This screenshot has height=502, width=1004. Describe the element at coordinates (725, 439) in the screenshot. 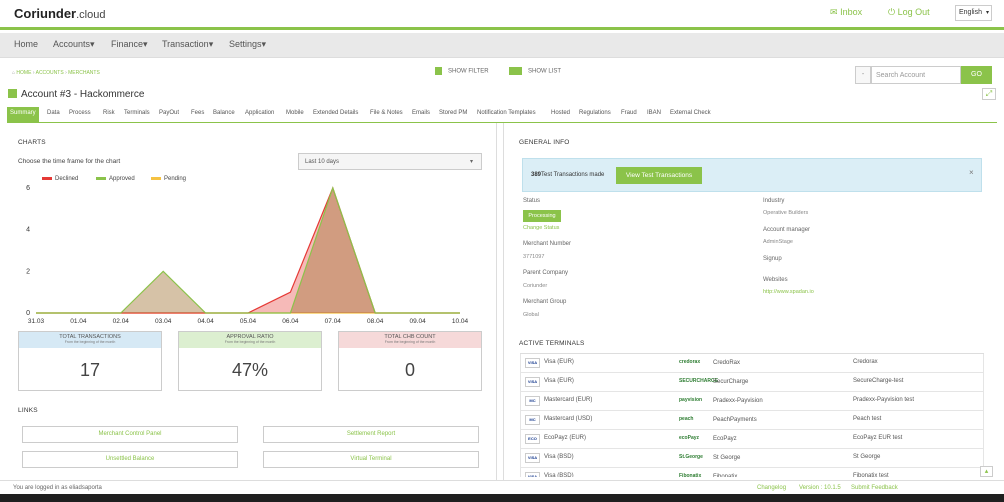

I see `terminal-processor: EcoPayz` at that location.